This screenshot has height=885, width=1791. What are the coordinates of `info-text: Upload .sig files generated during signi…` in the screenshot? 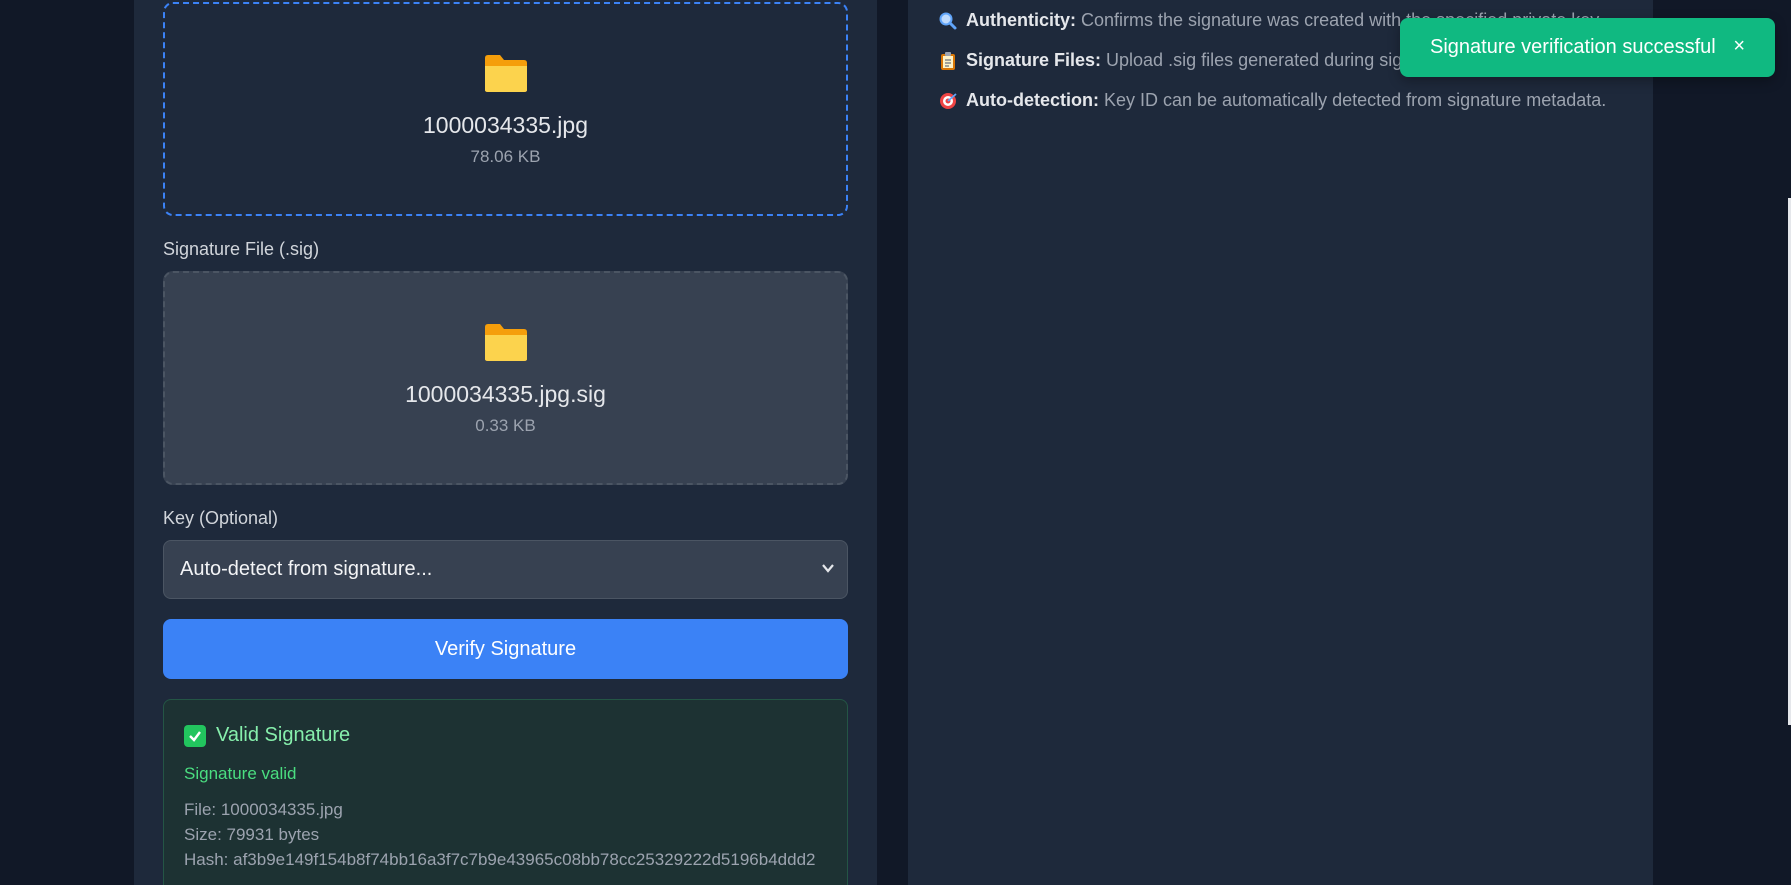 It's located at (1274, 60).